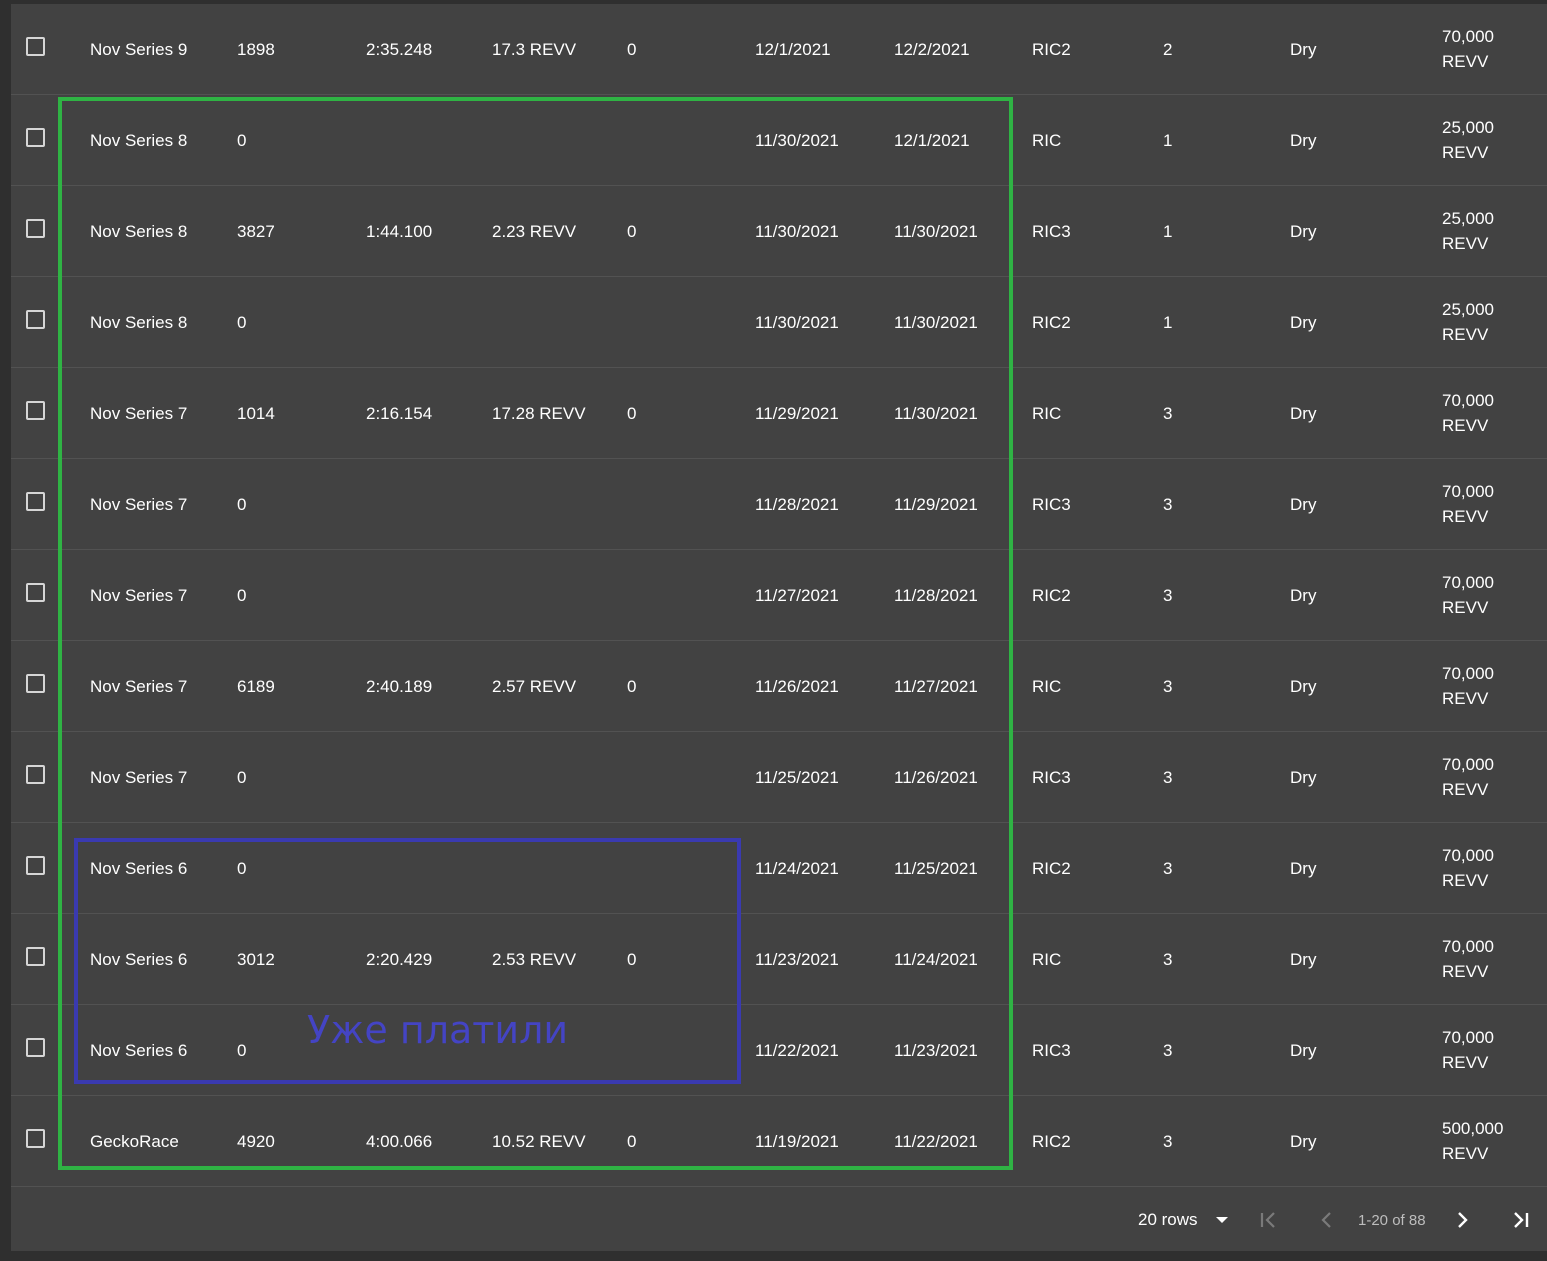 The height and width of the screenshot is (1261, 1547). Describe the element at coordinates (1168, 231) in the screenshot. I see `cell-laps-text: 1` at that location.